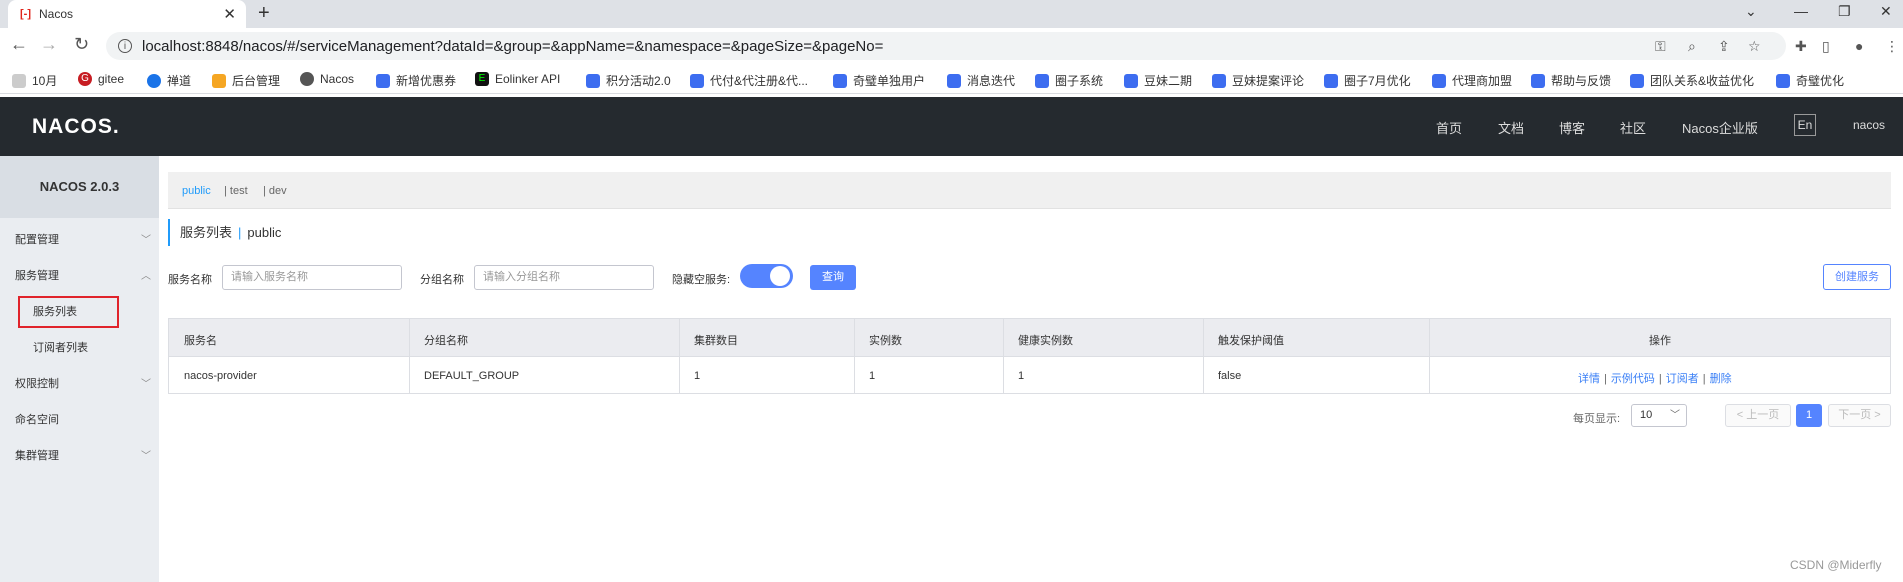  I want to click on tab-close-icon: ✕, so click(229, 14).